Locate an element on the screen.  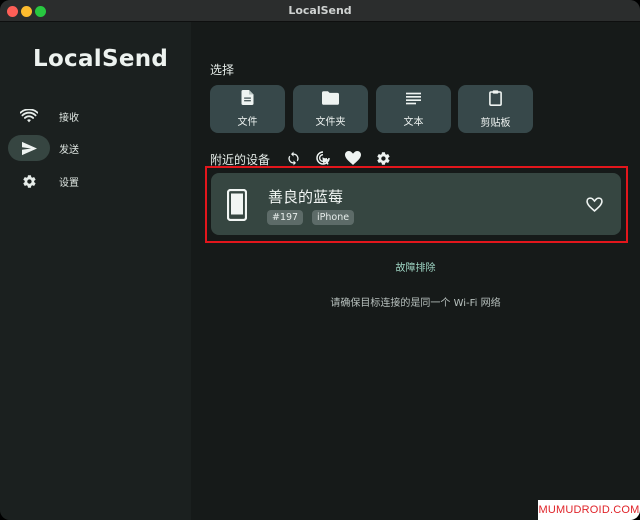
network-hint: 请确保目标连接的是同一个 Wi-Fi 网络 is located at coordinates (415, 303).